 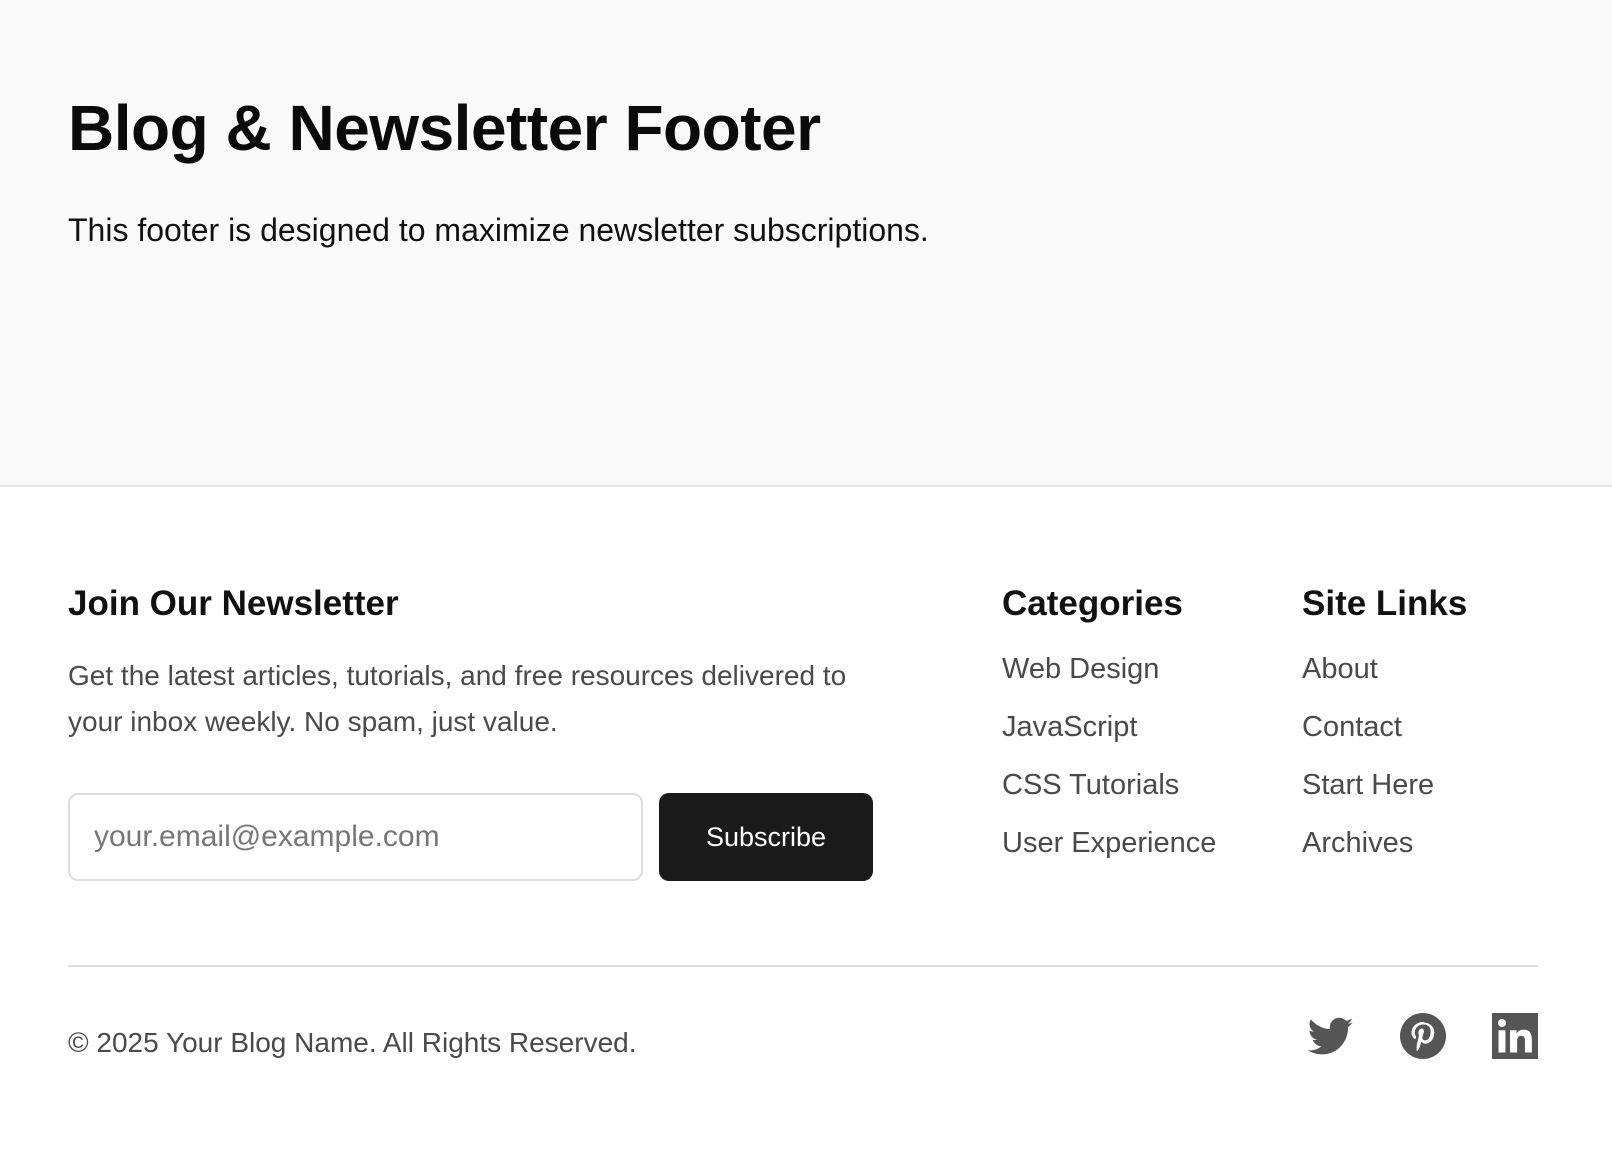 What do you see at coordinates (1422, 738) in the screenshot?
I see `site-link-item-contact: Contact` at bounding box center [1422, 738].